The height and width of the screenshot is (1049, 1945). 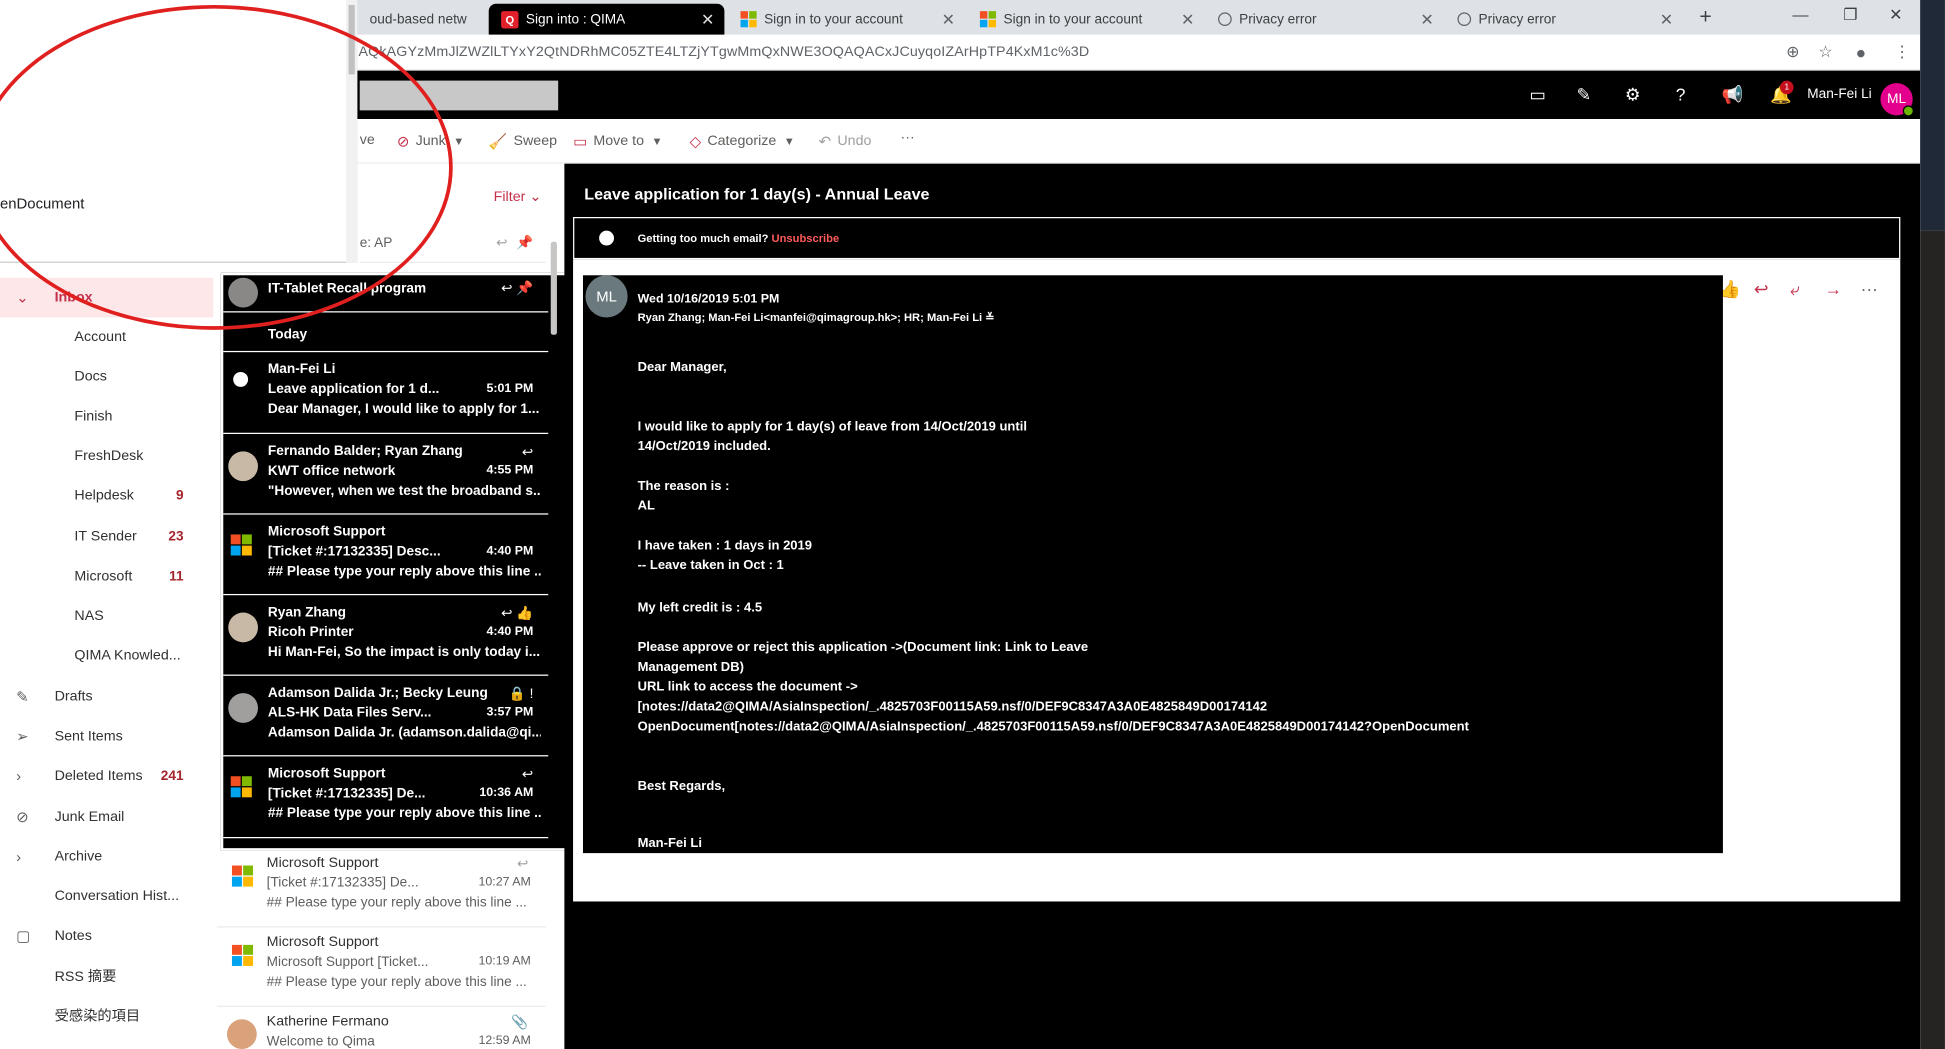 What do you see at coordinates (352, 131) in the screenshot?
I see `popup-scrollbar` at bounding box center [352, 131].